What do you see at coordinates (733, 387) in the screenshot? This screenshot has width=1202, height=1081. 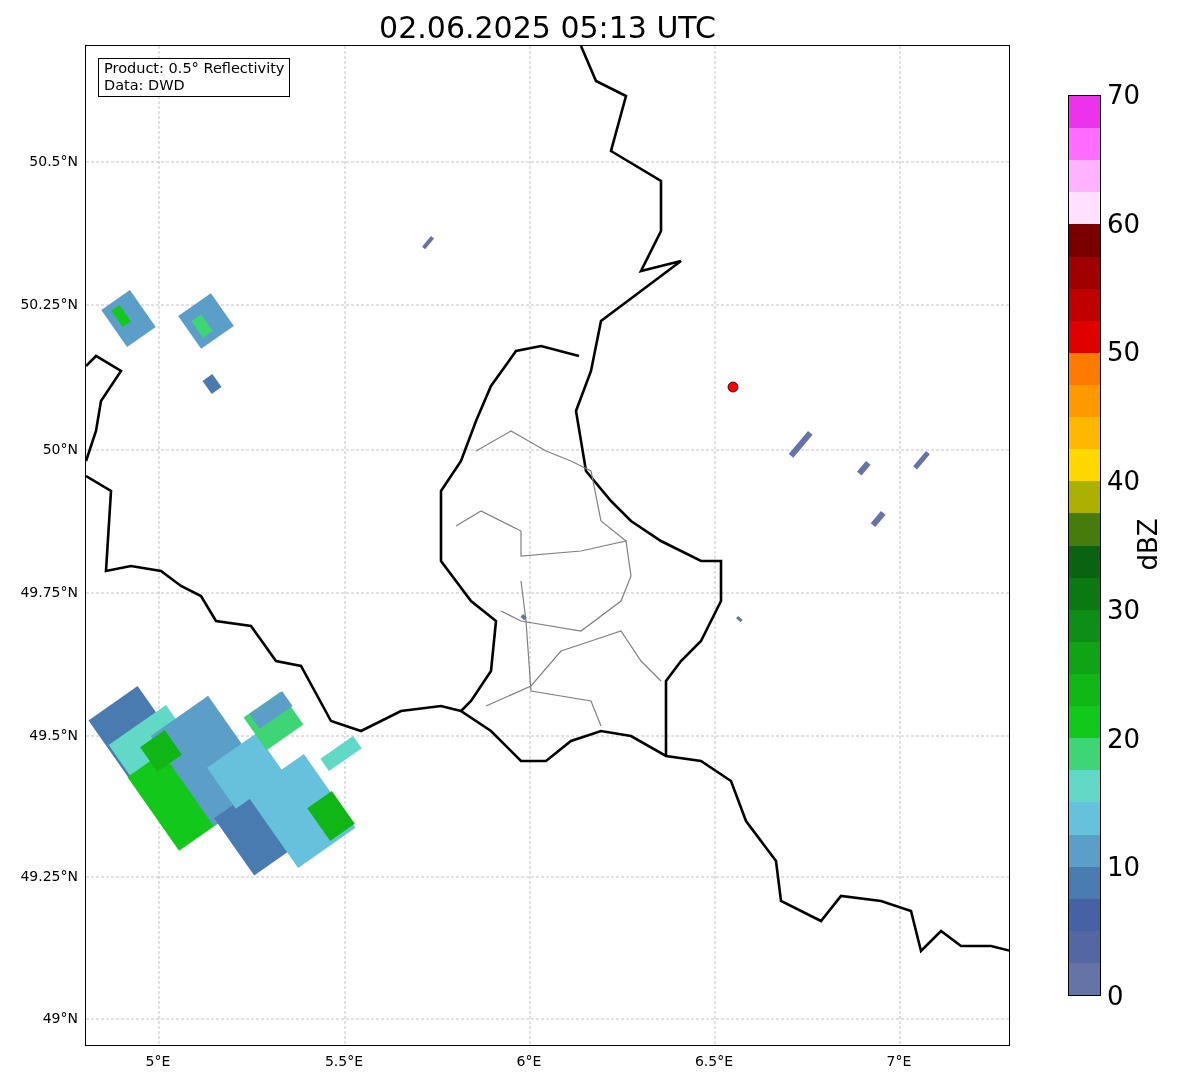 I see `radar-site-marker` at bounding box center [733, 387].